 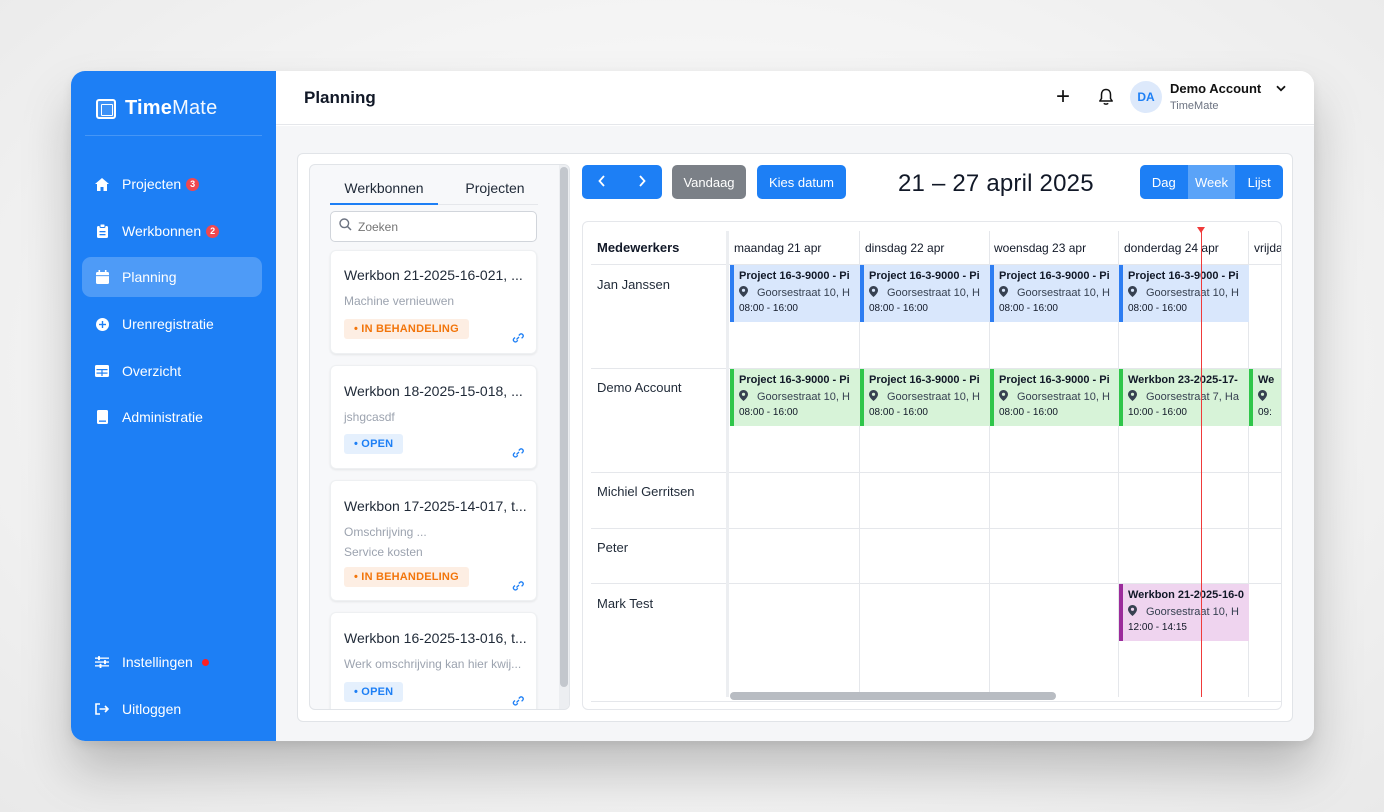 What do you see at coordinates (613, 547) in the screenshot?
I see `employee-row-label: Peter` at bounding box center [613, 547].